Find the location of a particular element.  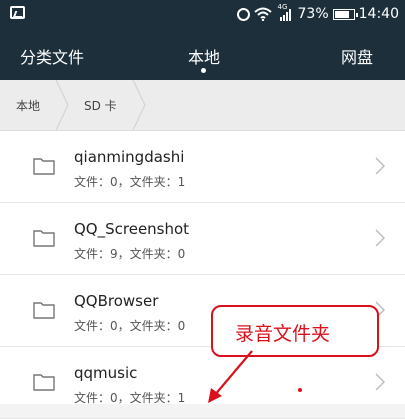

top-tab-bar: 分类文件 本地 网盘 is located at coordinates (202, 54).